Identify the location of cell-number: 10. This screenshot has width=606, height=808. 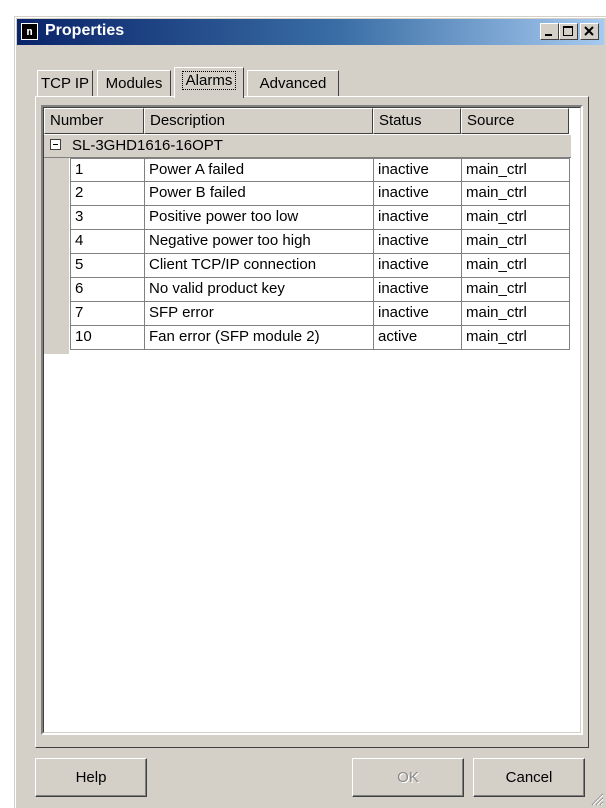
(107, 338).